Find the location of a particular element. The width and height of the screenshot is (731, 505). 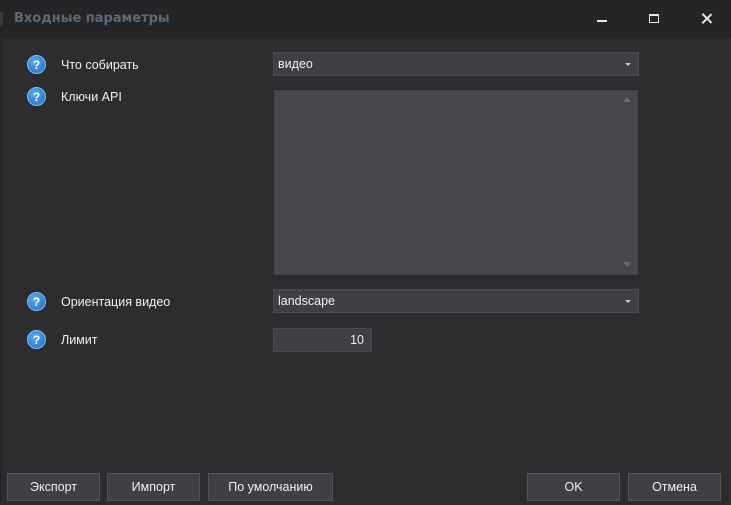

maximize-icon is located at coordinates (654, 18).